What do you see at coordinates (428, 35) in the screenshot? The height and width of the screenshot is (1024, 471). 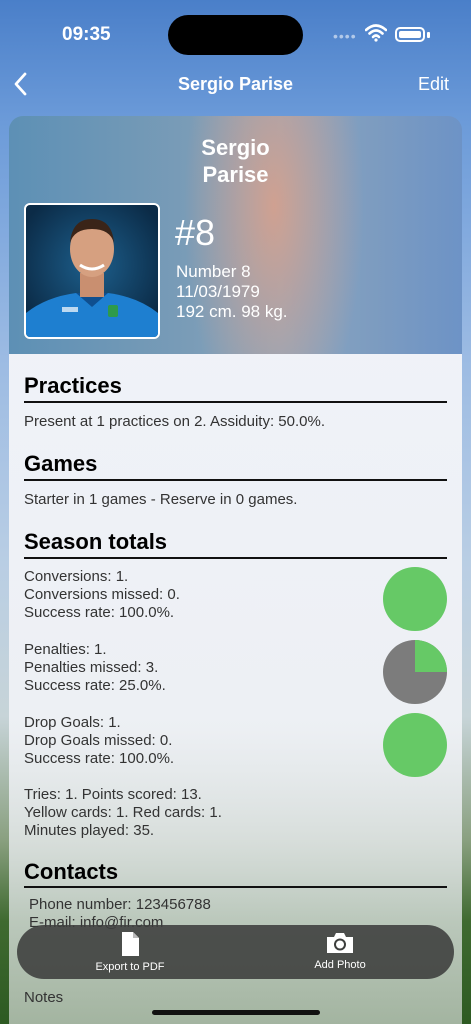 I see `battery-tip` at bounding box center [428, 35].